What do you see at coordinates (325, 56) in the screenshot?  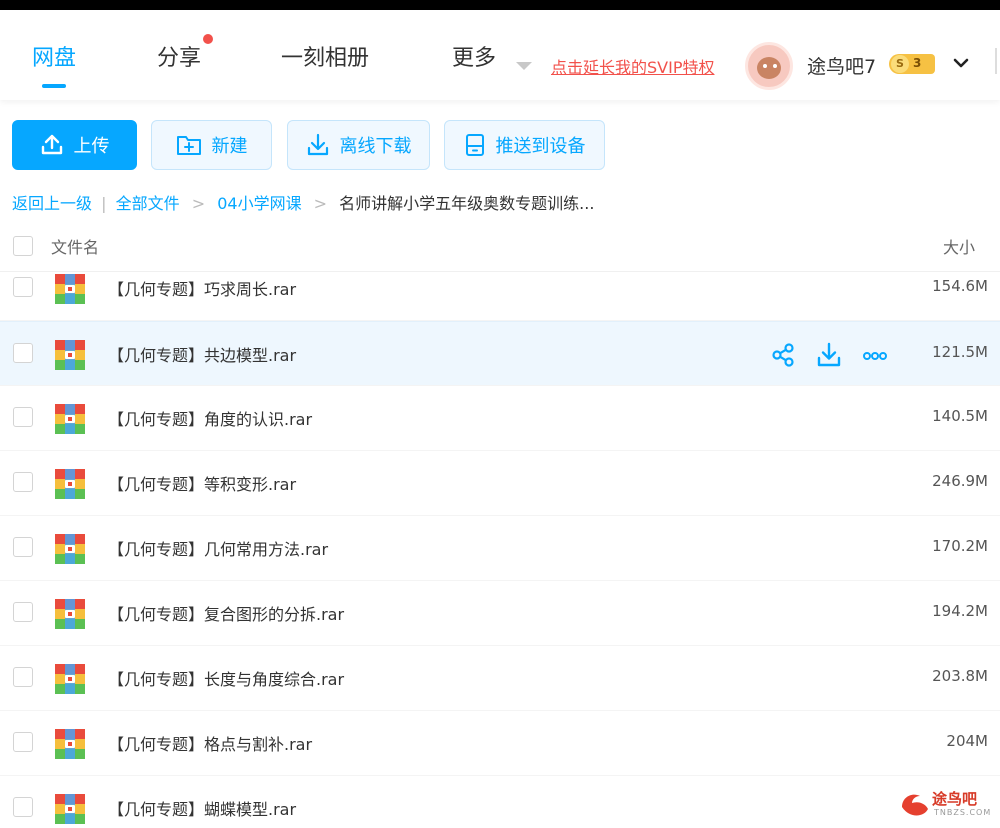 I see `tab-album: 一刻相册` at bounding box center [325, 56].